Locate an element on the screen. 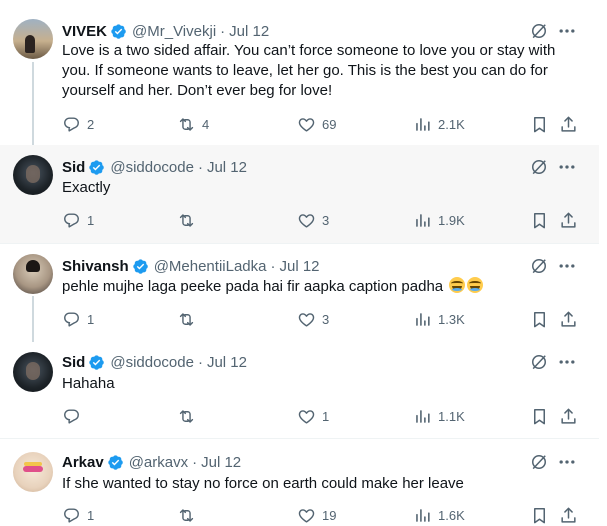 This screenshot has width=607, height=526. repost-button: 4 is located at coordinates (193, 124).